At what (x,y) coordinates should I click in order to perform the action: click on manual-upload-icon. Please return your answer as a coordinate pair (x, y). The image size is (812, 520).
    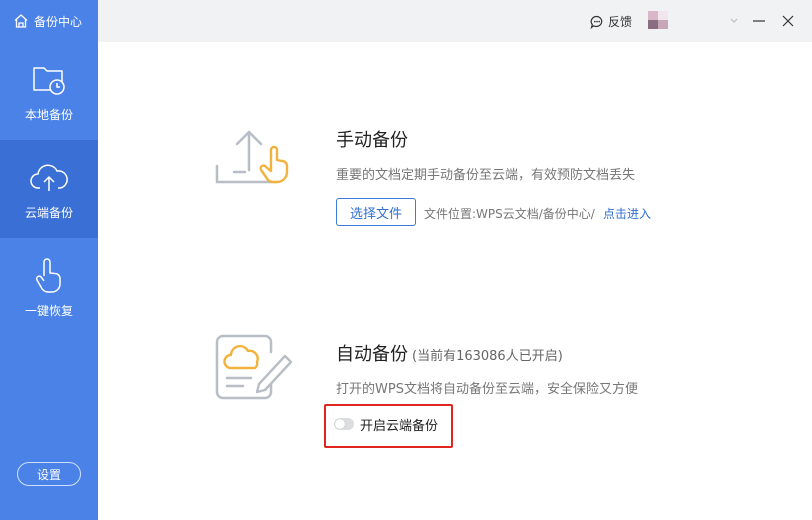
    Looking at the image, I should click on (254, 160).